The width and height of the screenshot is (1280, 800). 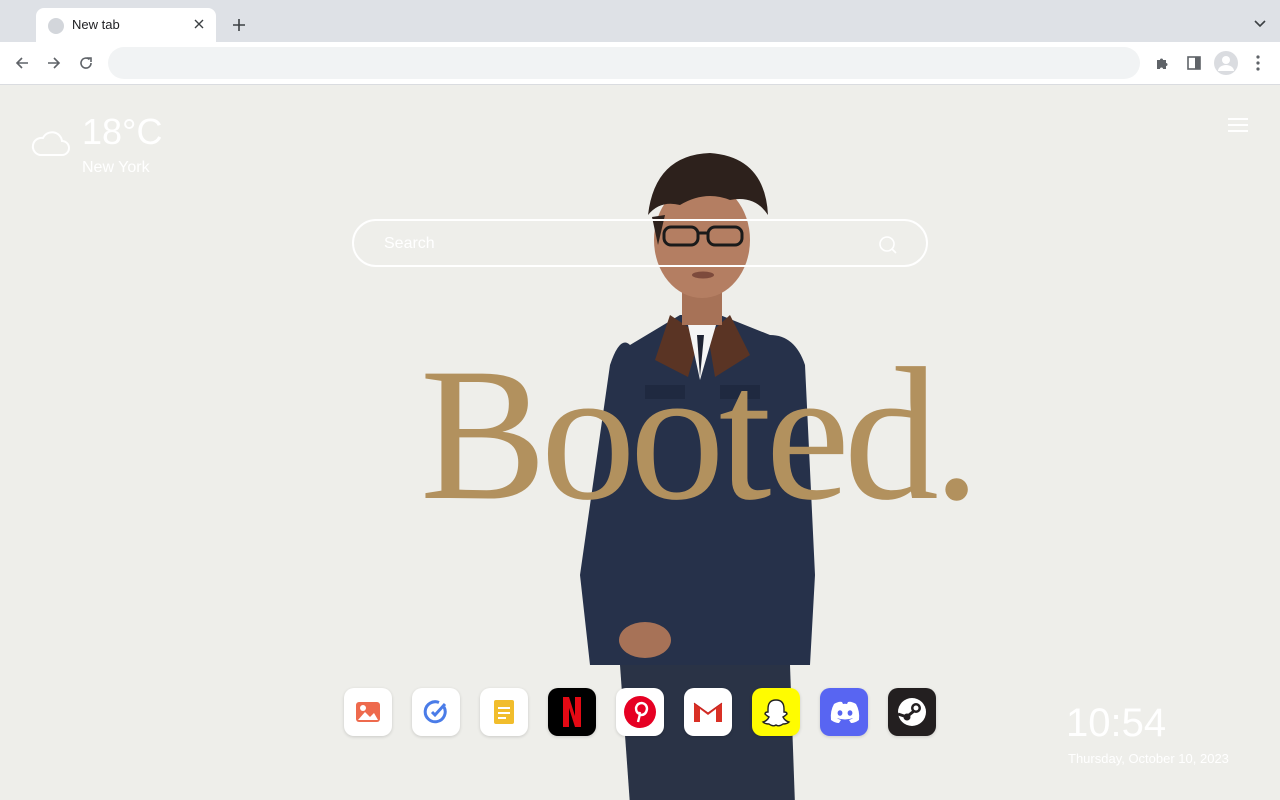 I want to click on clock-date: Thursday, October 10, 2023, so click(x=1148, y=758).